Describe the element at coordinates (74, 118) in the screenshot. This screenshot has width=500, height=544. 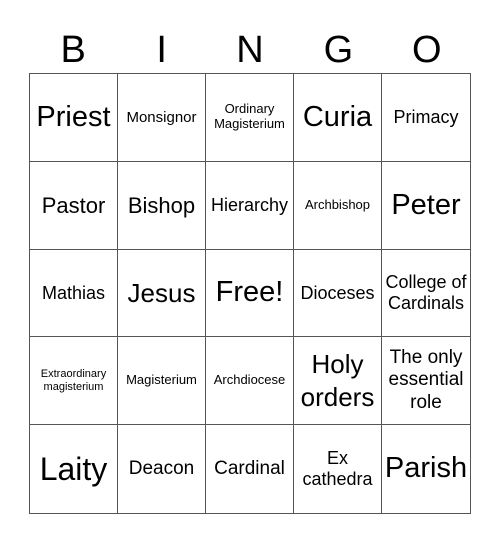
I see `bingo-cell: Priest` at that location.